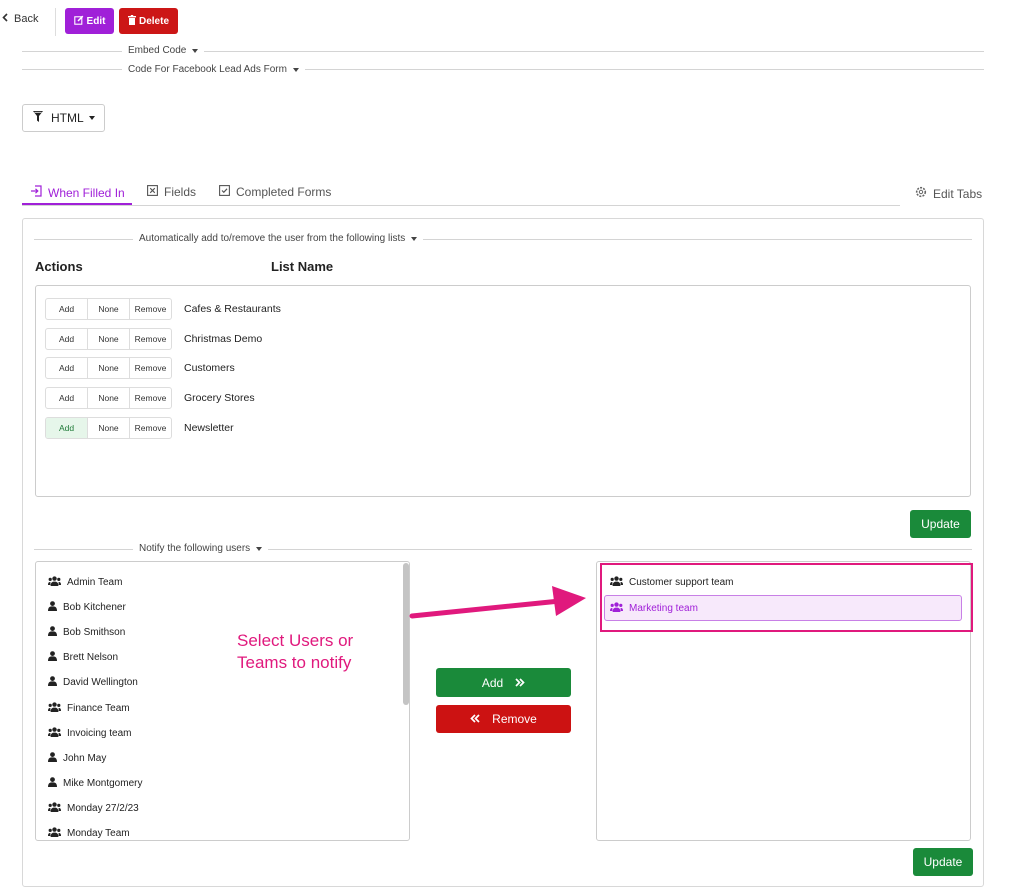  I want to click on available-user-name: David Wellington, so click(100, 683).